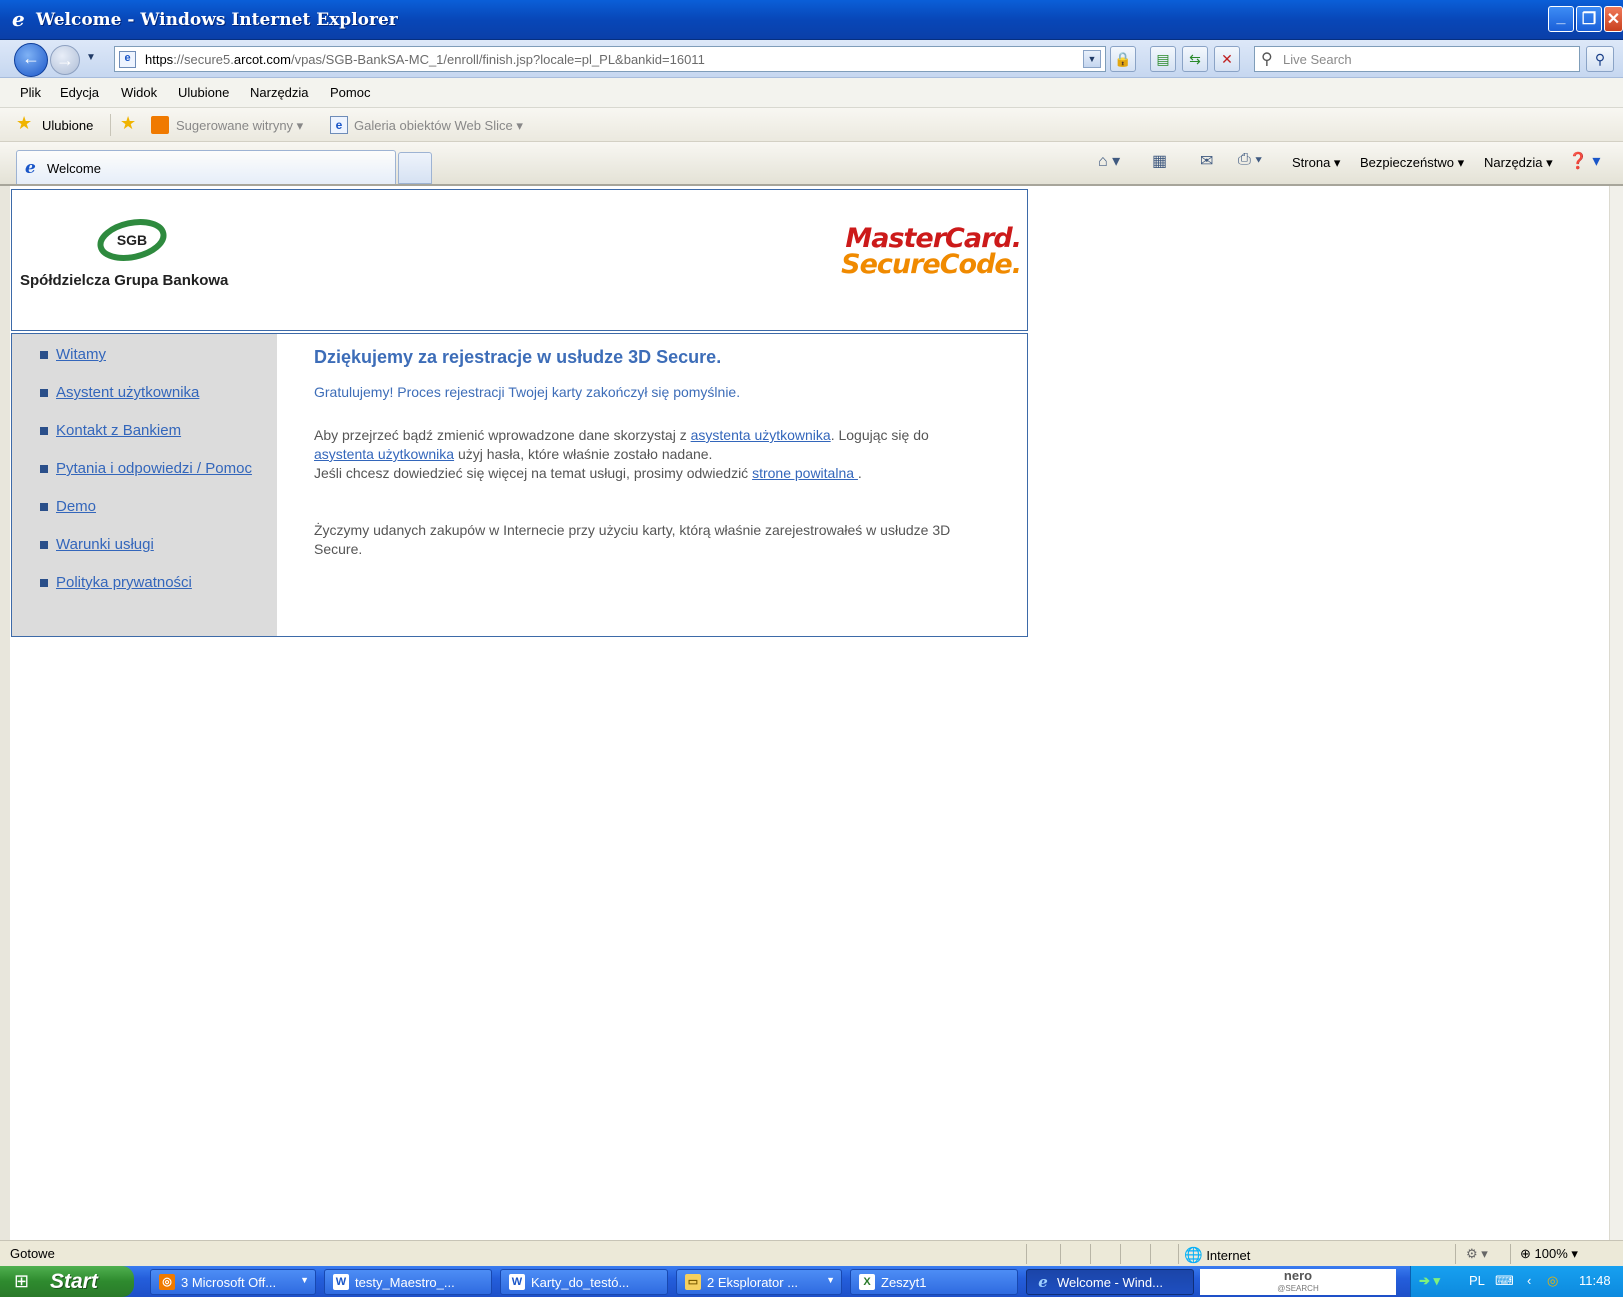  What do you see at coordinates (146, 365) in the screenshot?
I see `nav-item-witamy: Witamy` at bounding box center [146, 365].